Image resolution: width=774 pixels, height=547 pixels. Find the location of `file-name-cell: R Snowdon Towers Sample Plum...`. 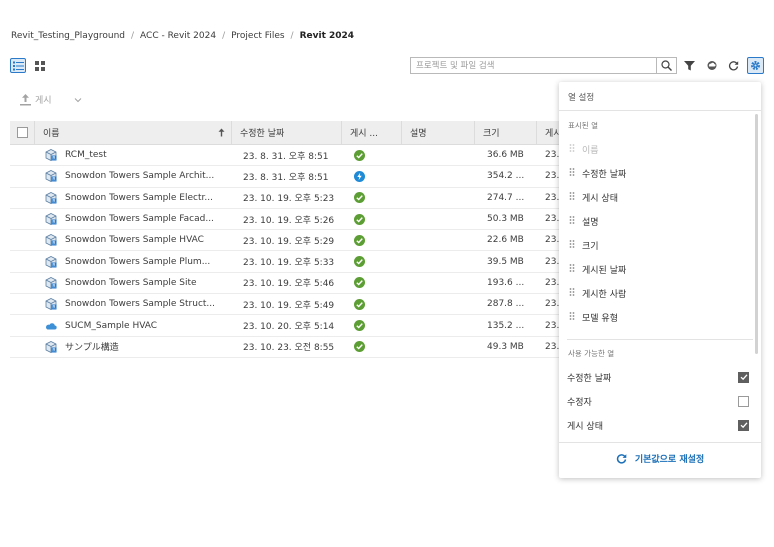

file-name-cell: R Snowdon Towers Sample Plum... is located at coordinates (133, 261).